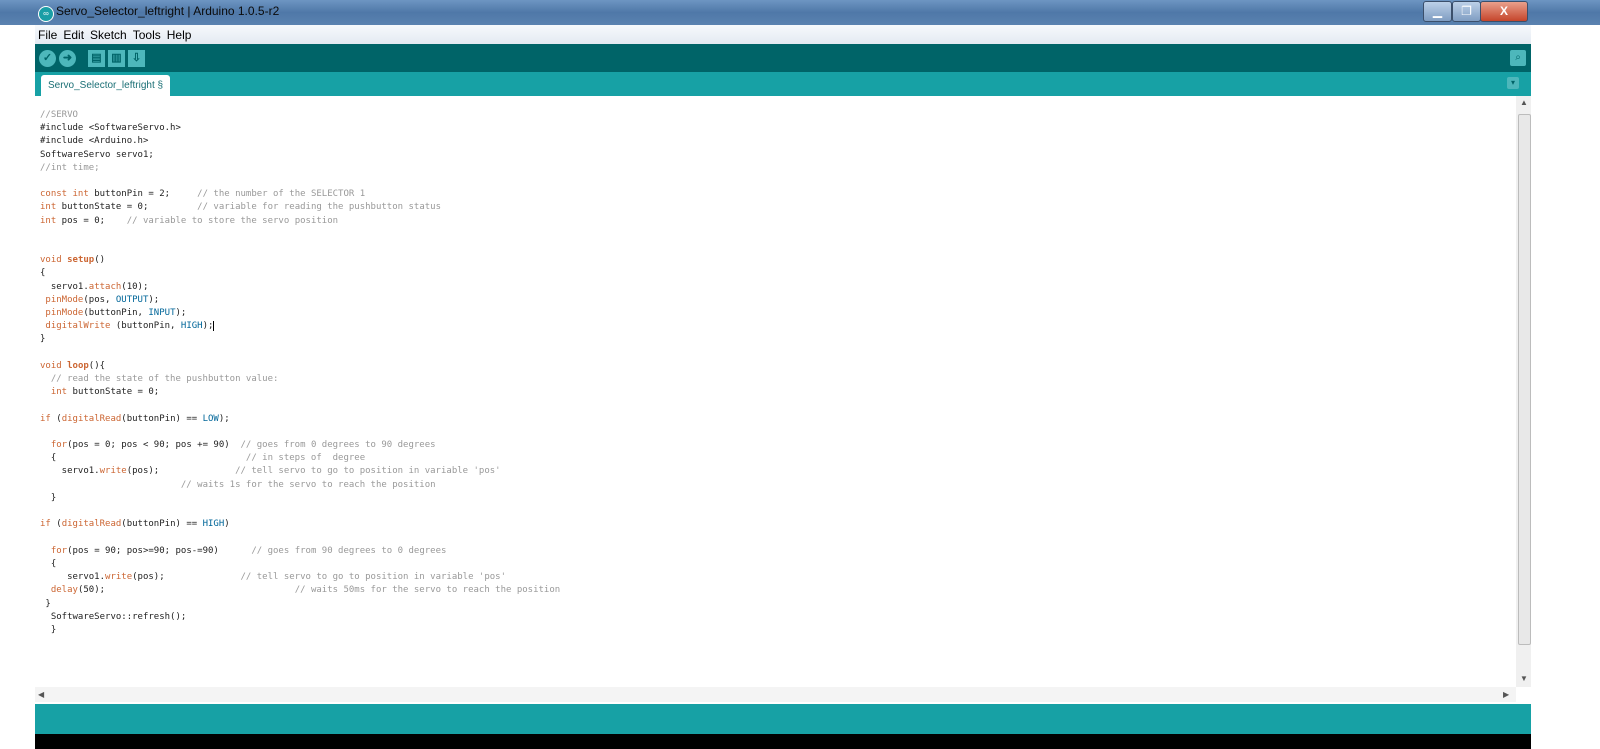  I want to click on code-line: if (digitalRead(buttonPin) == LOW);, so click(300, 419).